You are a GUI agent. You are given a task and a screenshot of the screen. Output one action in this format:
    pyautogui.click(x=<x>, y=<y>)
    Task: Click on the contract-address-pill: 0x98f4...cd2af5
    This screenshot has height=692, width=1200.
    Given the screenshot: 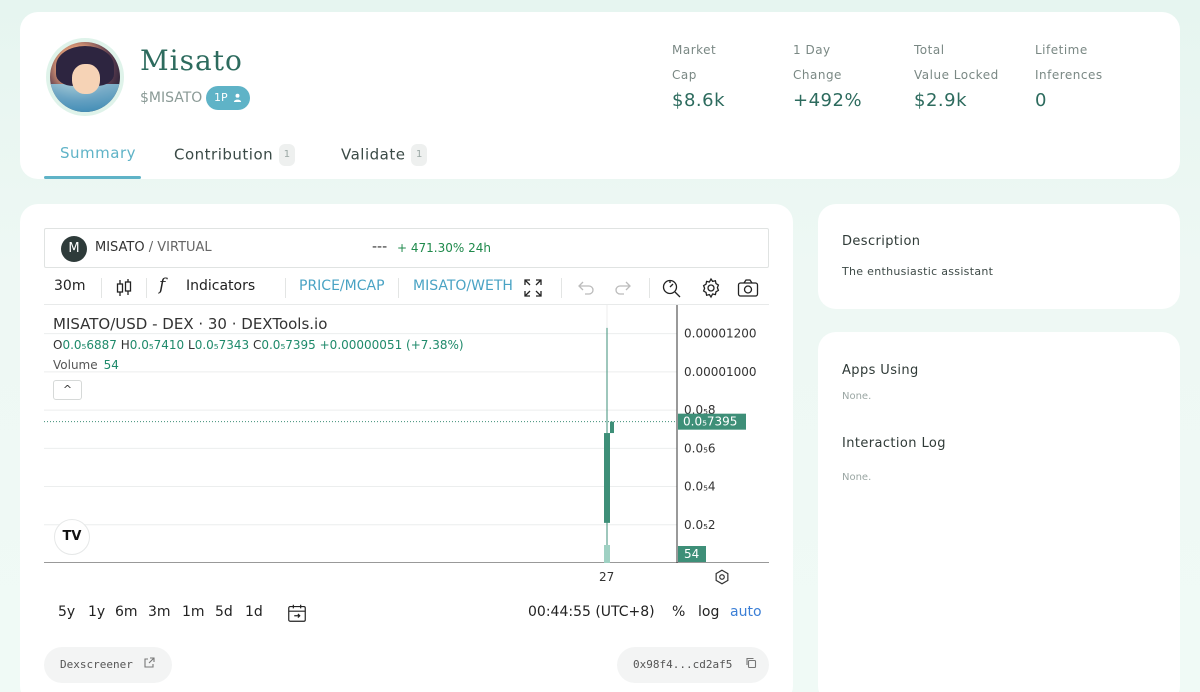 What is the action you would take?
    pyautogui.click(x=693, y=665)
    